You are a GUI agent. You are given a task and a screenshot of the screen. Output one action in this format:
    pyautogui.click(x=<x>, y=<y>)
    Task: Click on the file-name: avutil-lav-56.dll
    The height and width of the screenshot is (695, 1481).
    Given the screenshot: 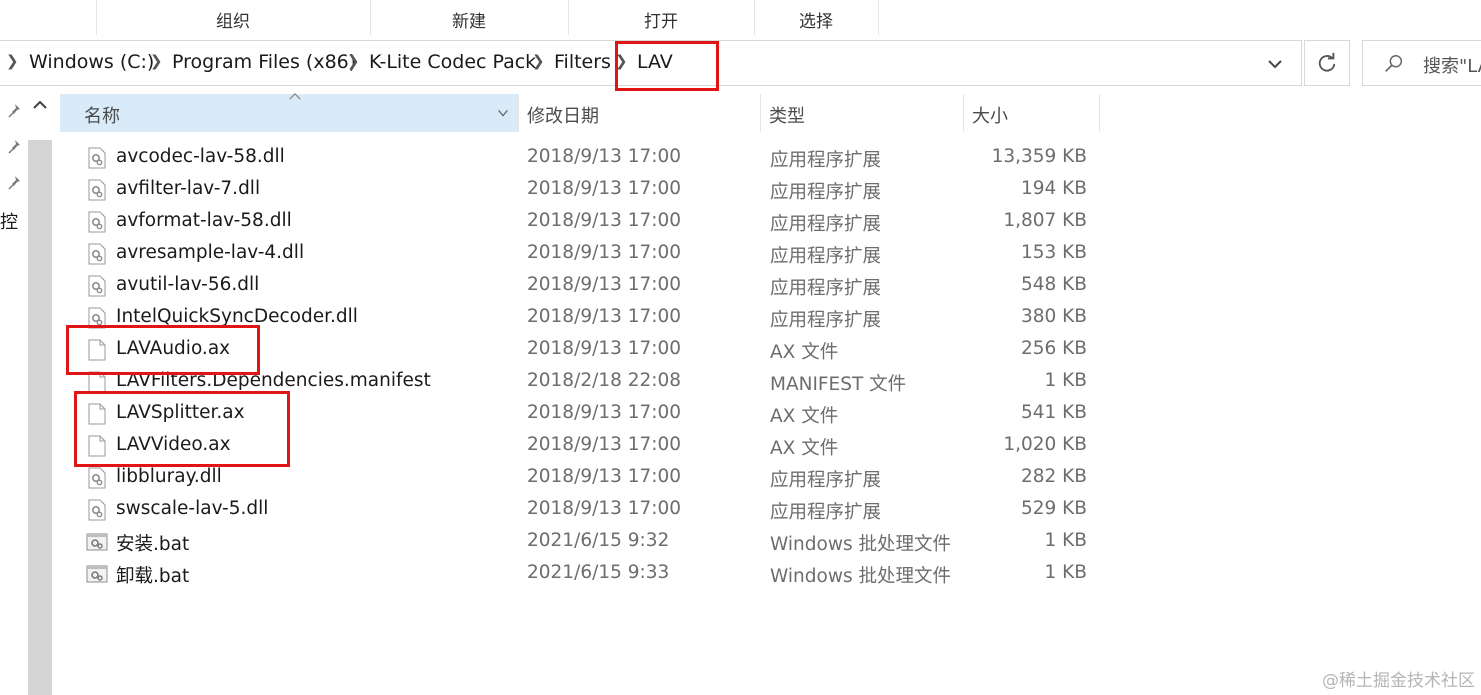 What is the action you would take?
    pyautogui.click(x=187, y=284)
    